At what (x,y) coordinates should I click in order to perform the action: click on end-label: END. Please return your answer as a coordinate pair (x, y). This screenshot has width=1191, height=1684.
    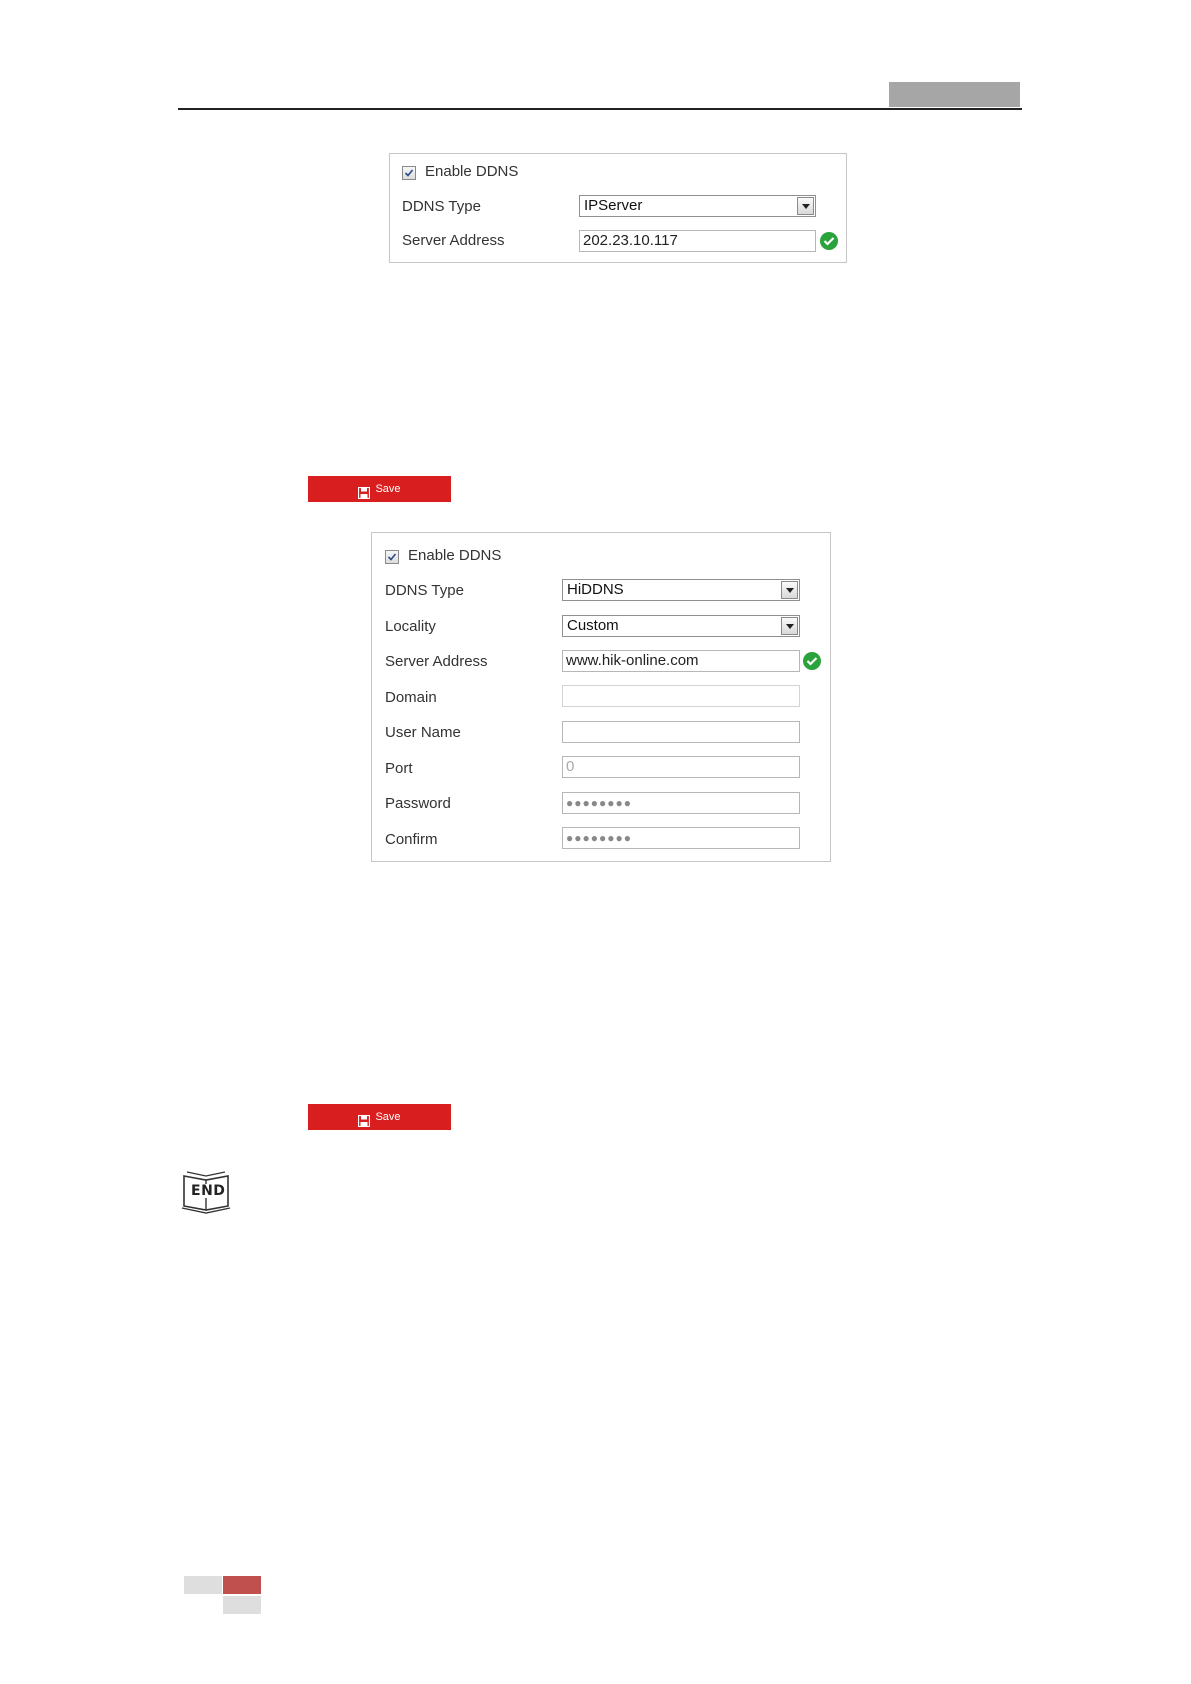
    Looking at the image, I should click on (208, 1191).